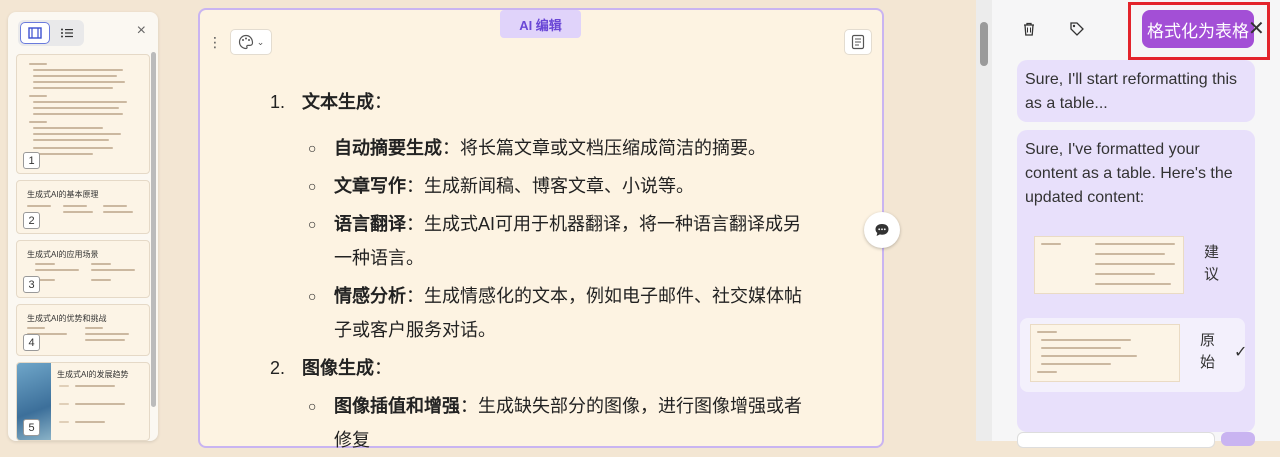  I want to click on list-item: 1. 文本生成：, so click(550, 102).